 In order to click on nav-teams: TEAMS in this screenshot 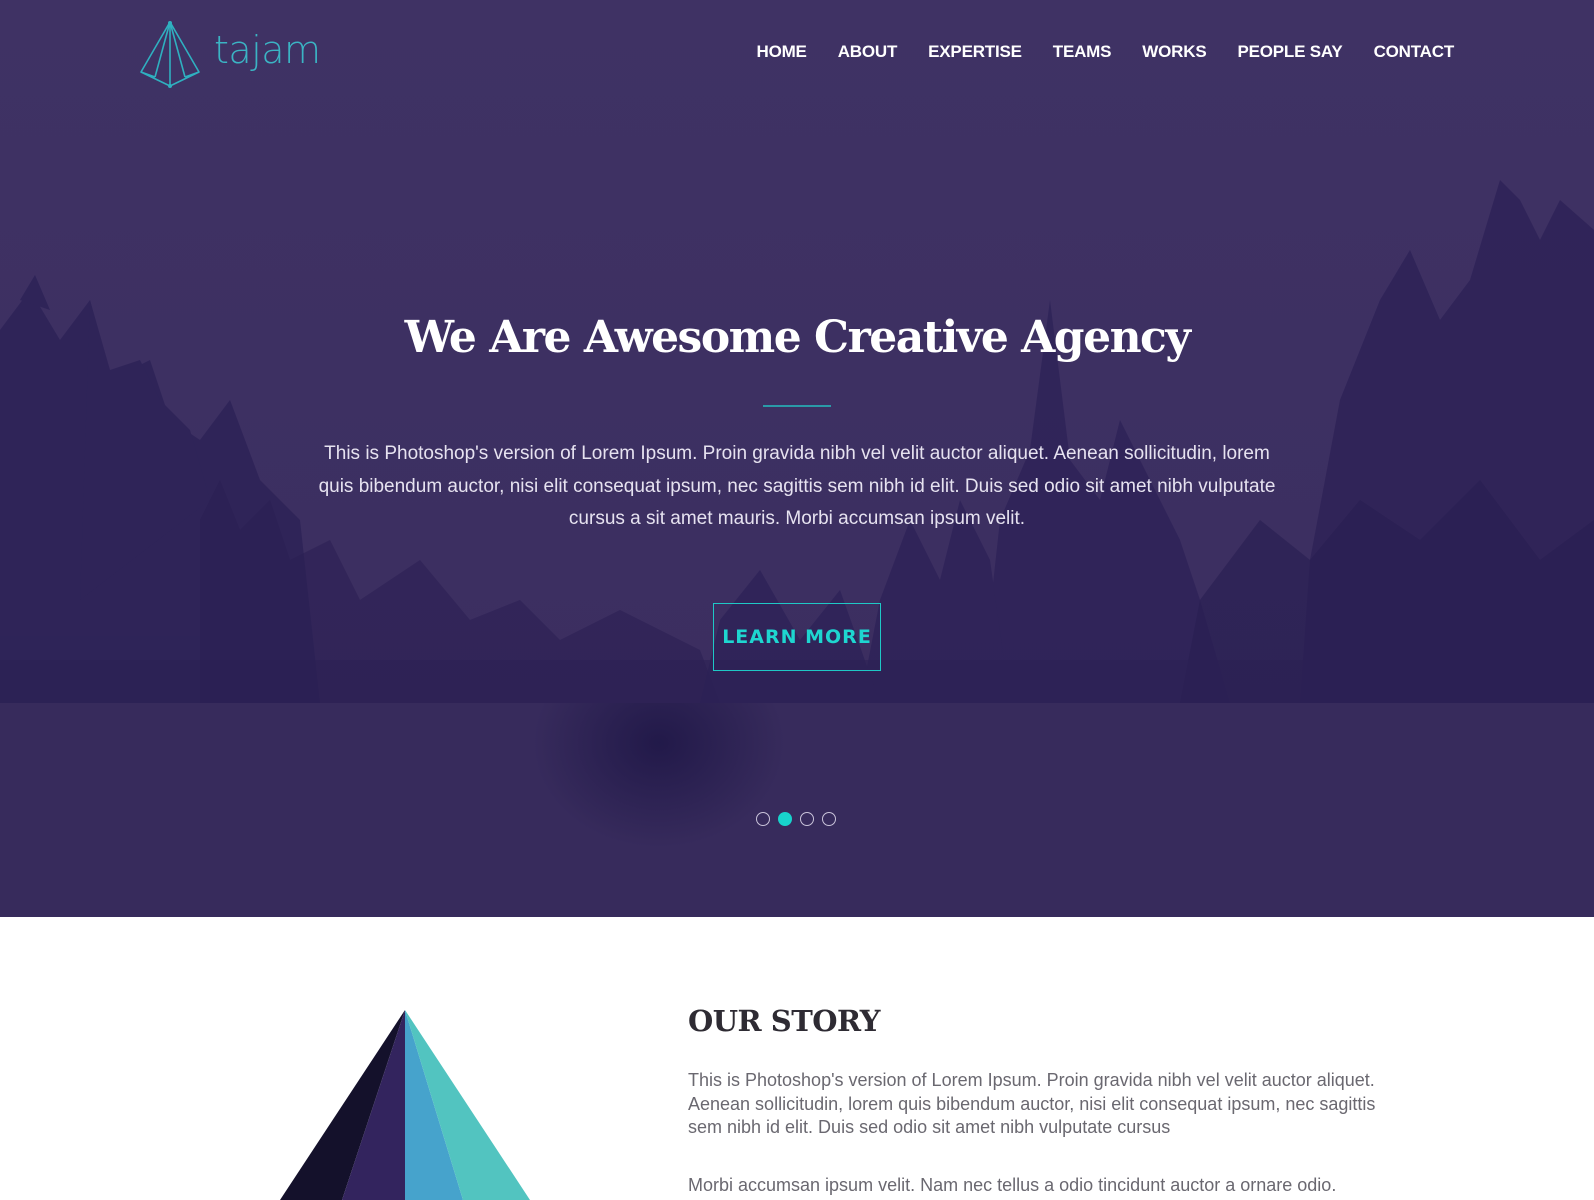, I will do `click(1082, 52)`.